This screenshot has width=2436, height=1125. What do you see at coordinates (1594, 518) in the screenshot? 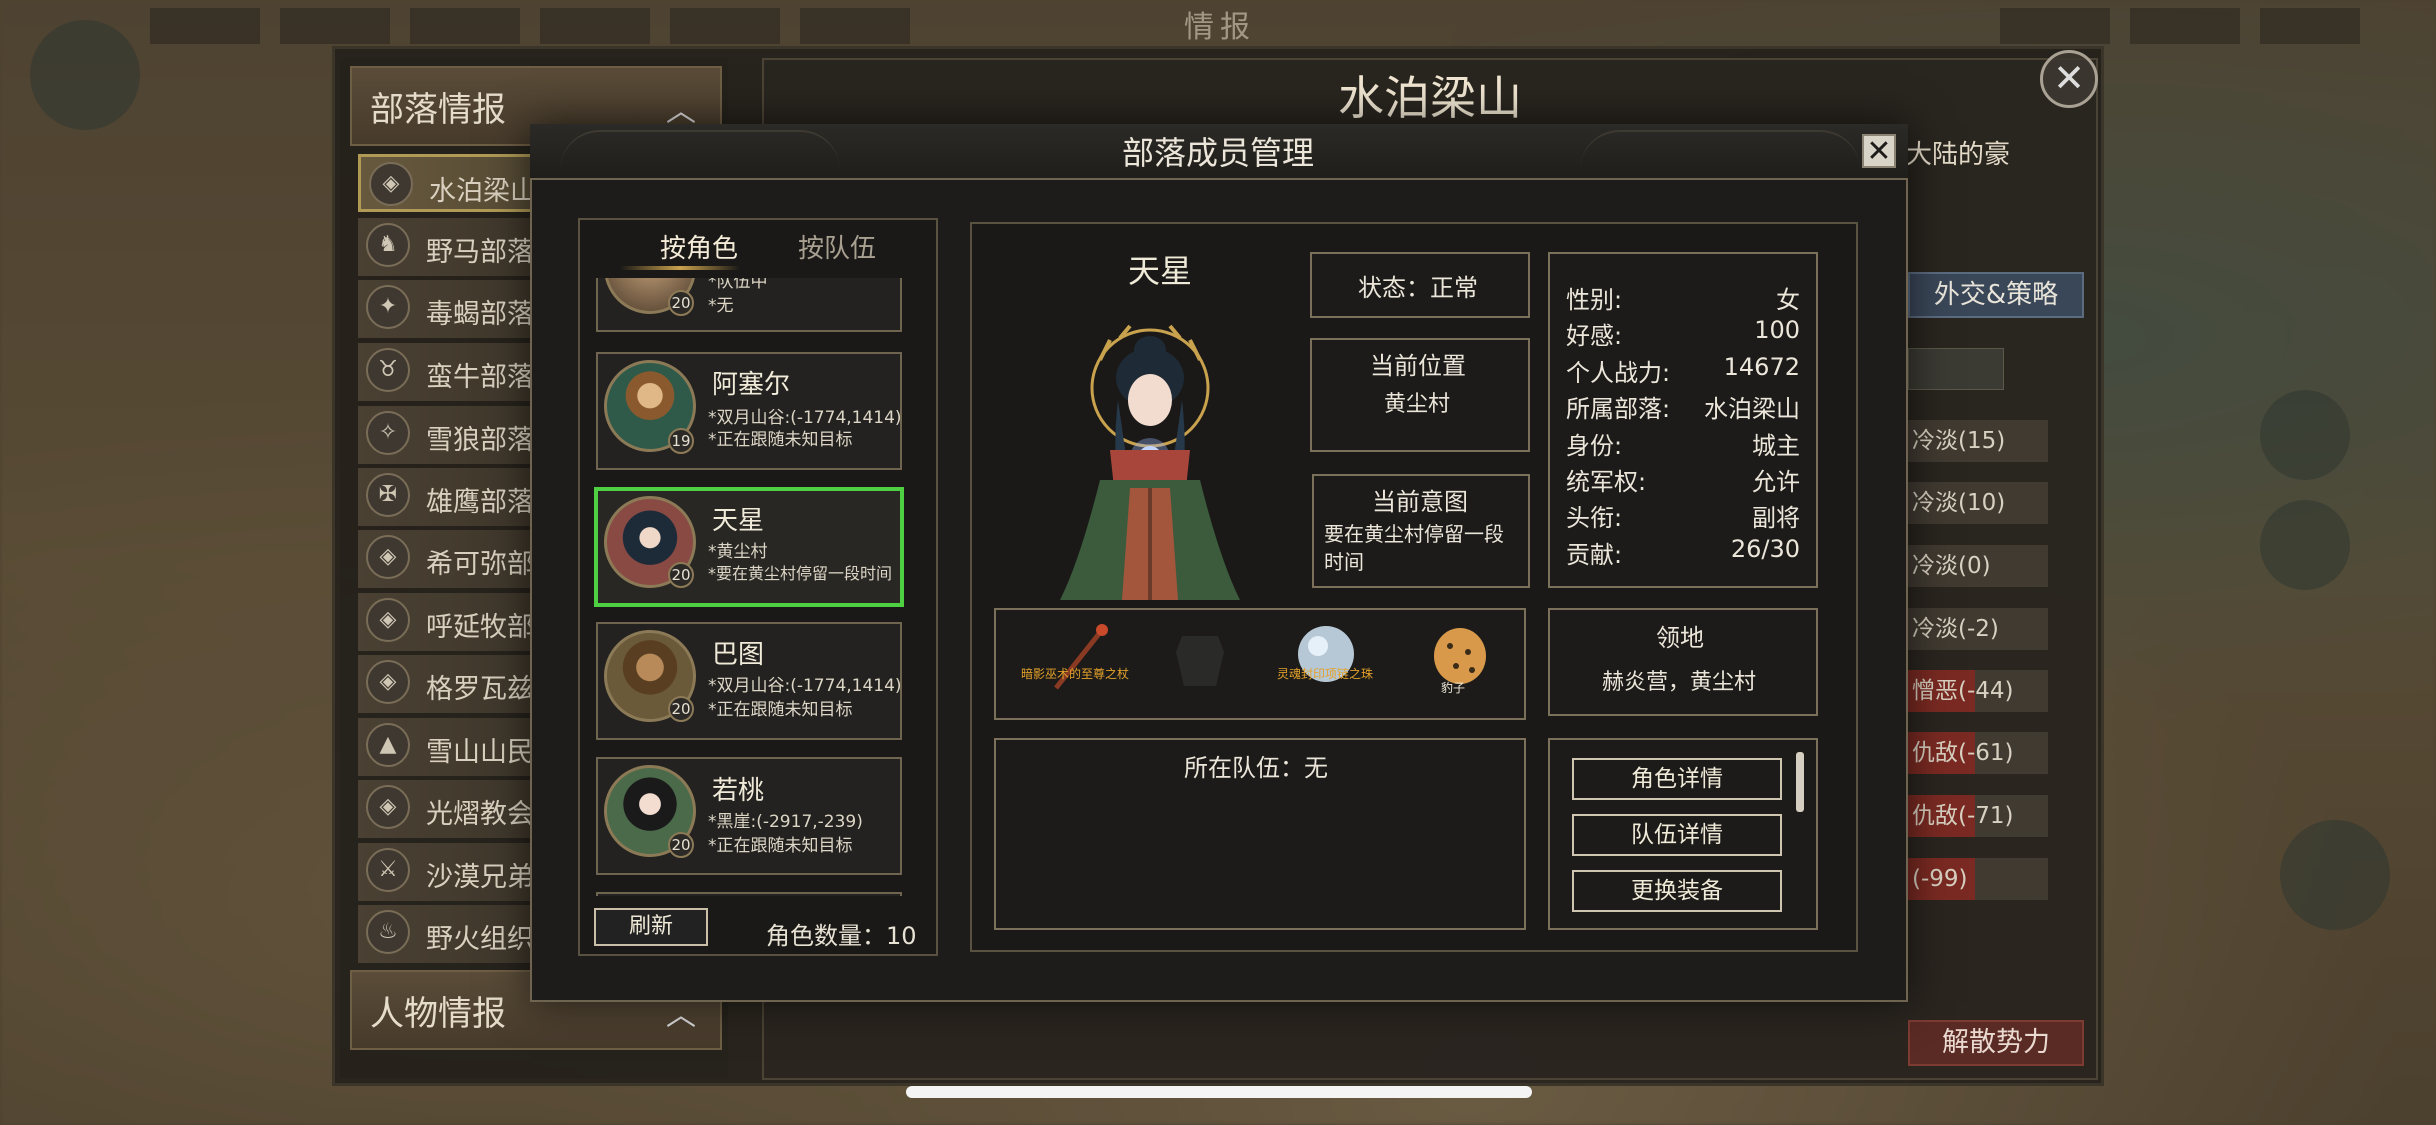
I see `stat-key: 头衔:` at bounding box center [1594, 518].